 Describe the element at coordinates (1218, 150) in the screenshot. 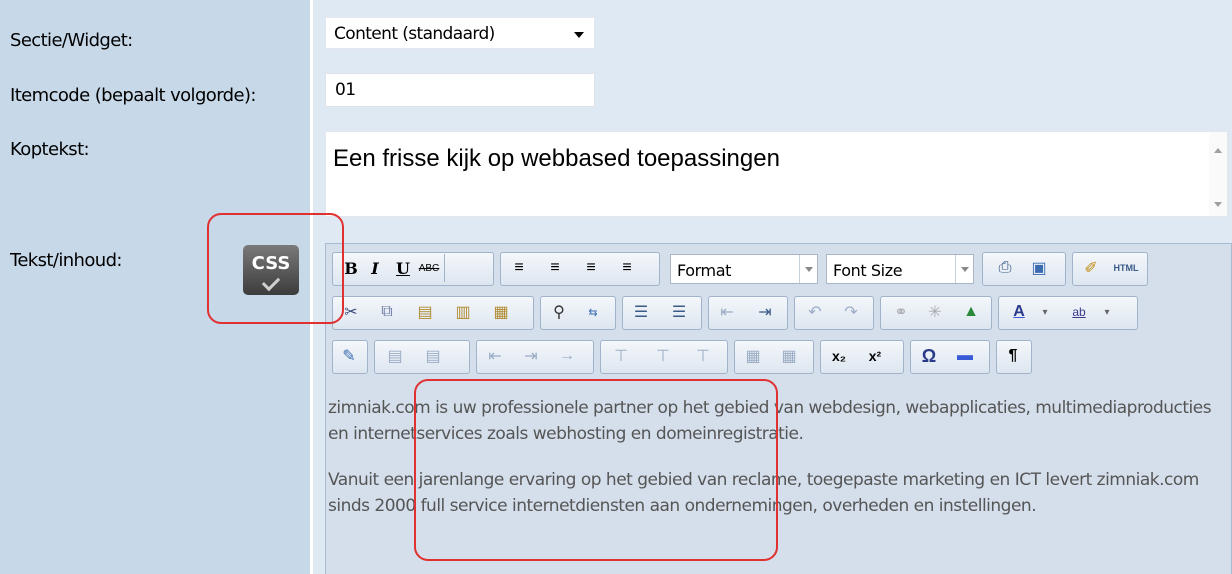

I see `scroll-up-icon` at that location.